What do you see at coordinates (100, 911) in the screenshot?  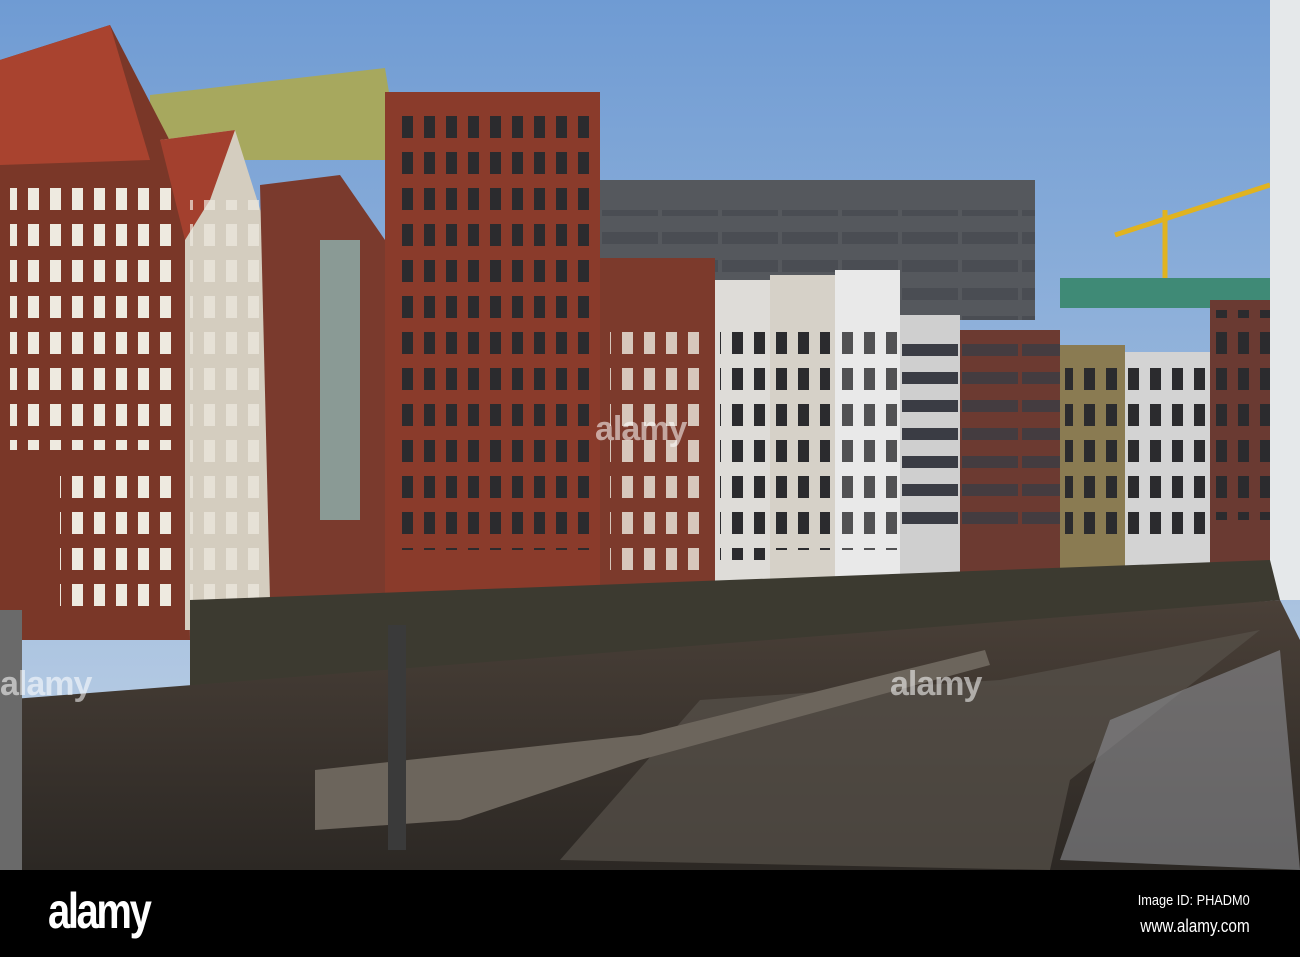 I see `alamy-logo: alamy` at bounding box center [100, 911].